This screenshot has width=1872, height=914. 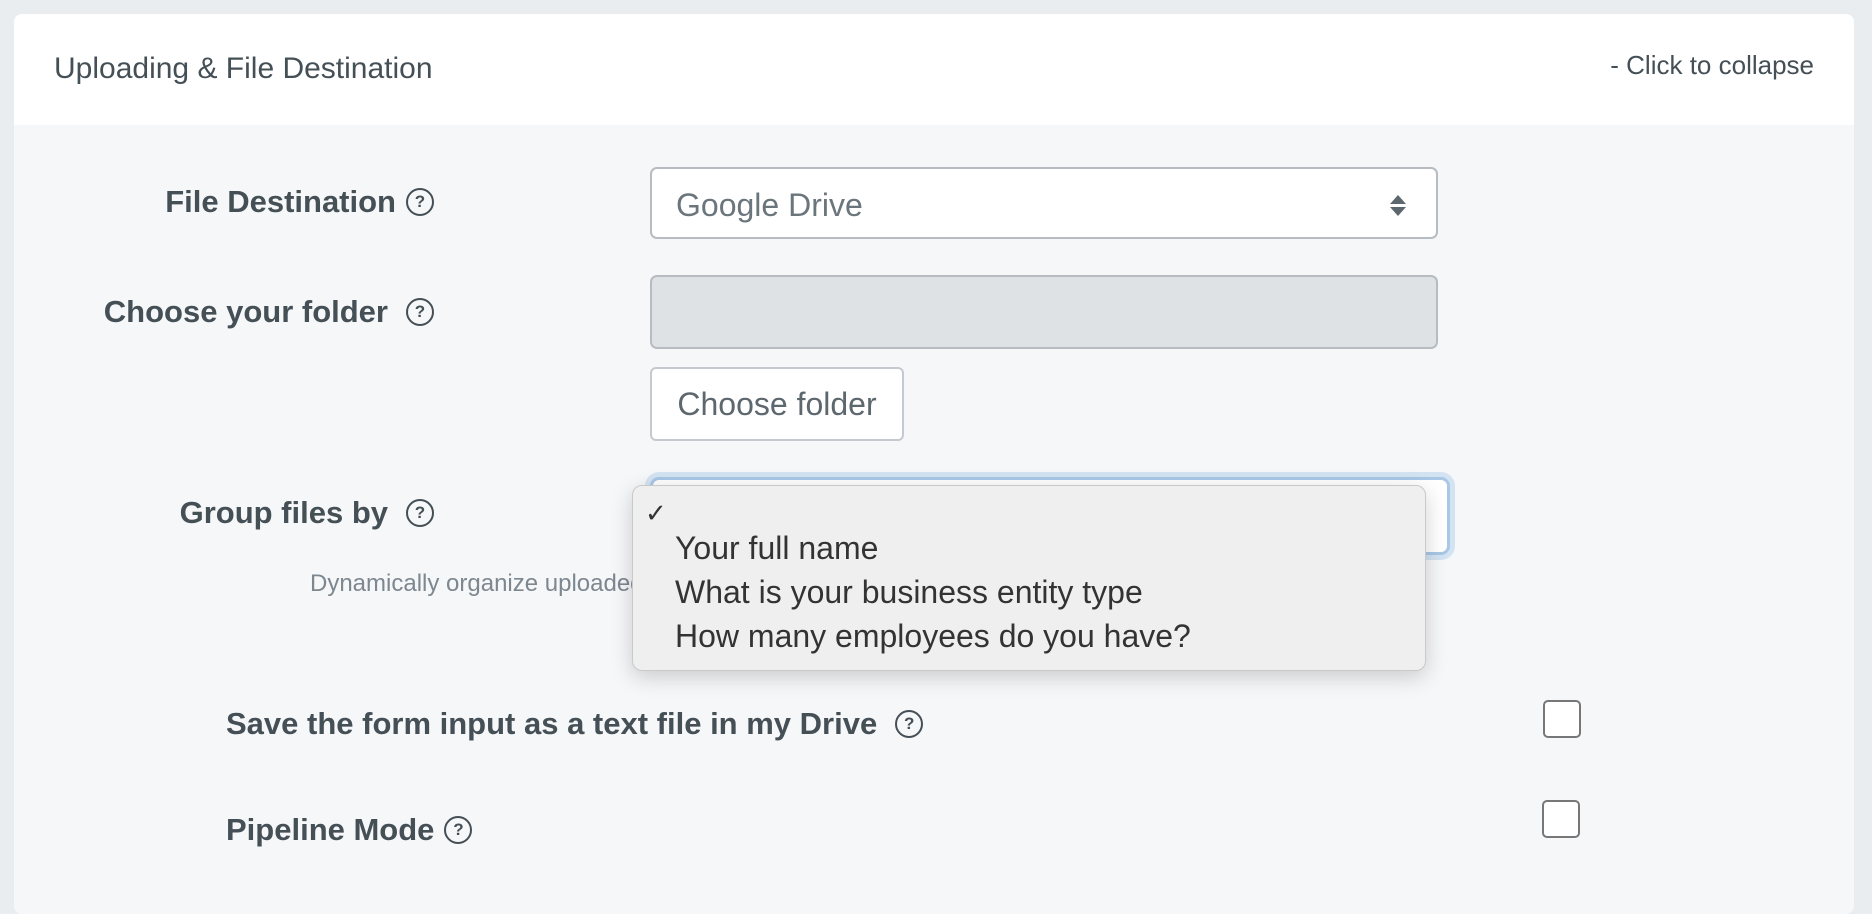 What do you see at coordinates (269, 312) in the screenshot?
I see `choose-folder-label: Choose your folder ?` at bounding box center [269, 312].